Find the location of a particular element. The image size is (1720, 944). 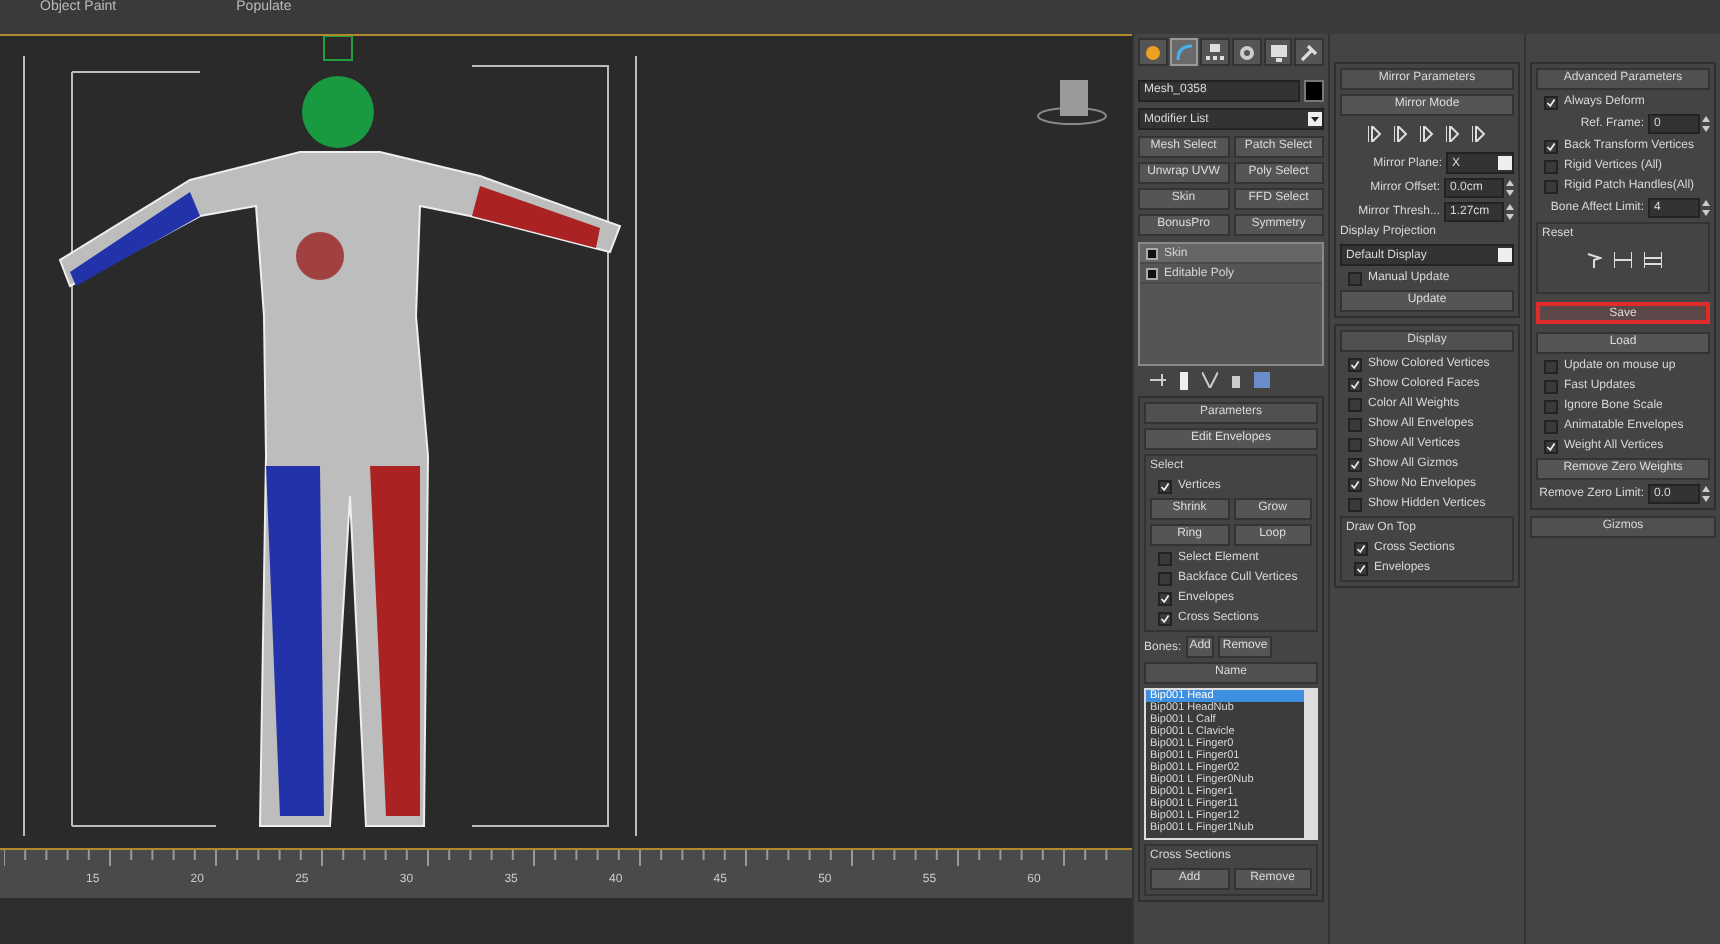

monitor-icon is located at coordinates (1278, 52).